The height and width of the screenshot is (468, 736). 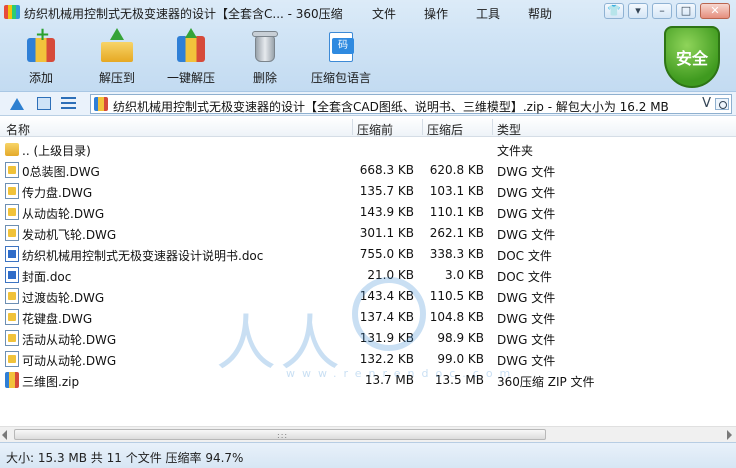 What do you see at coordinates (460, 338) in the screenshot?
I see `file-size-after: 98.9 KB` at bounding box center [460, 338].